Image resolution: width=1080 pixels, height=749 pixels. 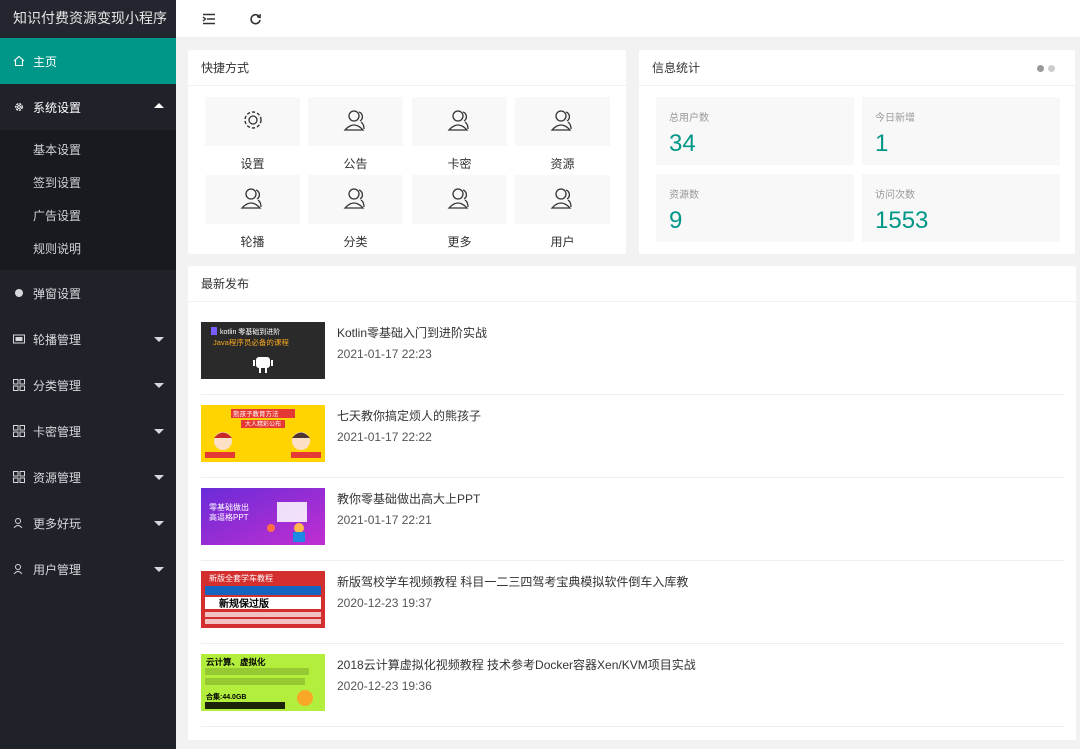 What do you see at coordinates (755, 131) in the screenshot?
I see `stat-total-users: 总用户数 34` at bounding box center [755, 131].